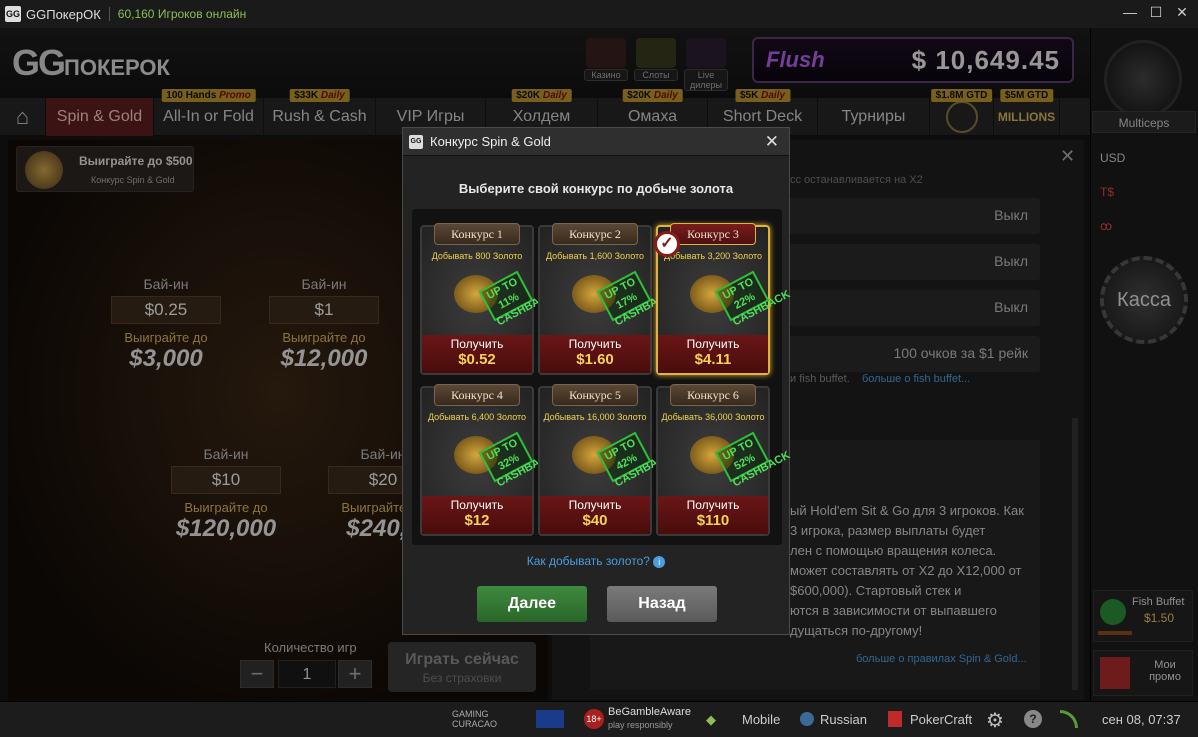 The height and width of the screenshot is (737, 1198). Describe the element at coordinates (1130, 12) in the screenshot. I see `minimize-button: —` at that location.